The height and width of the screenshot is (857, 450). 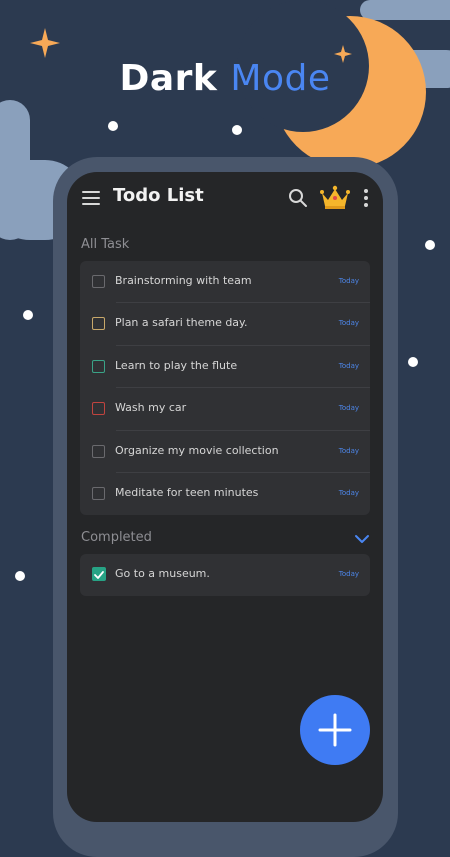 What do you see at coordinates (197, 450) in the screenshot?
I see `task-title: Organize my movie collection` at bounding box center [197, 450].